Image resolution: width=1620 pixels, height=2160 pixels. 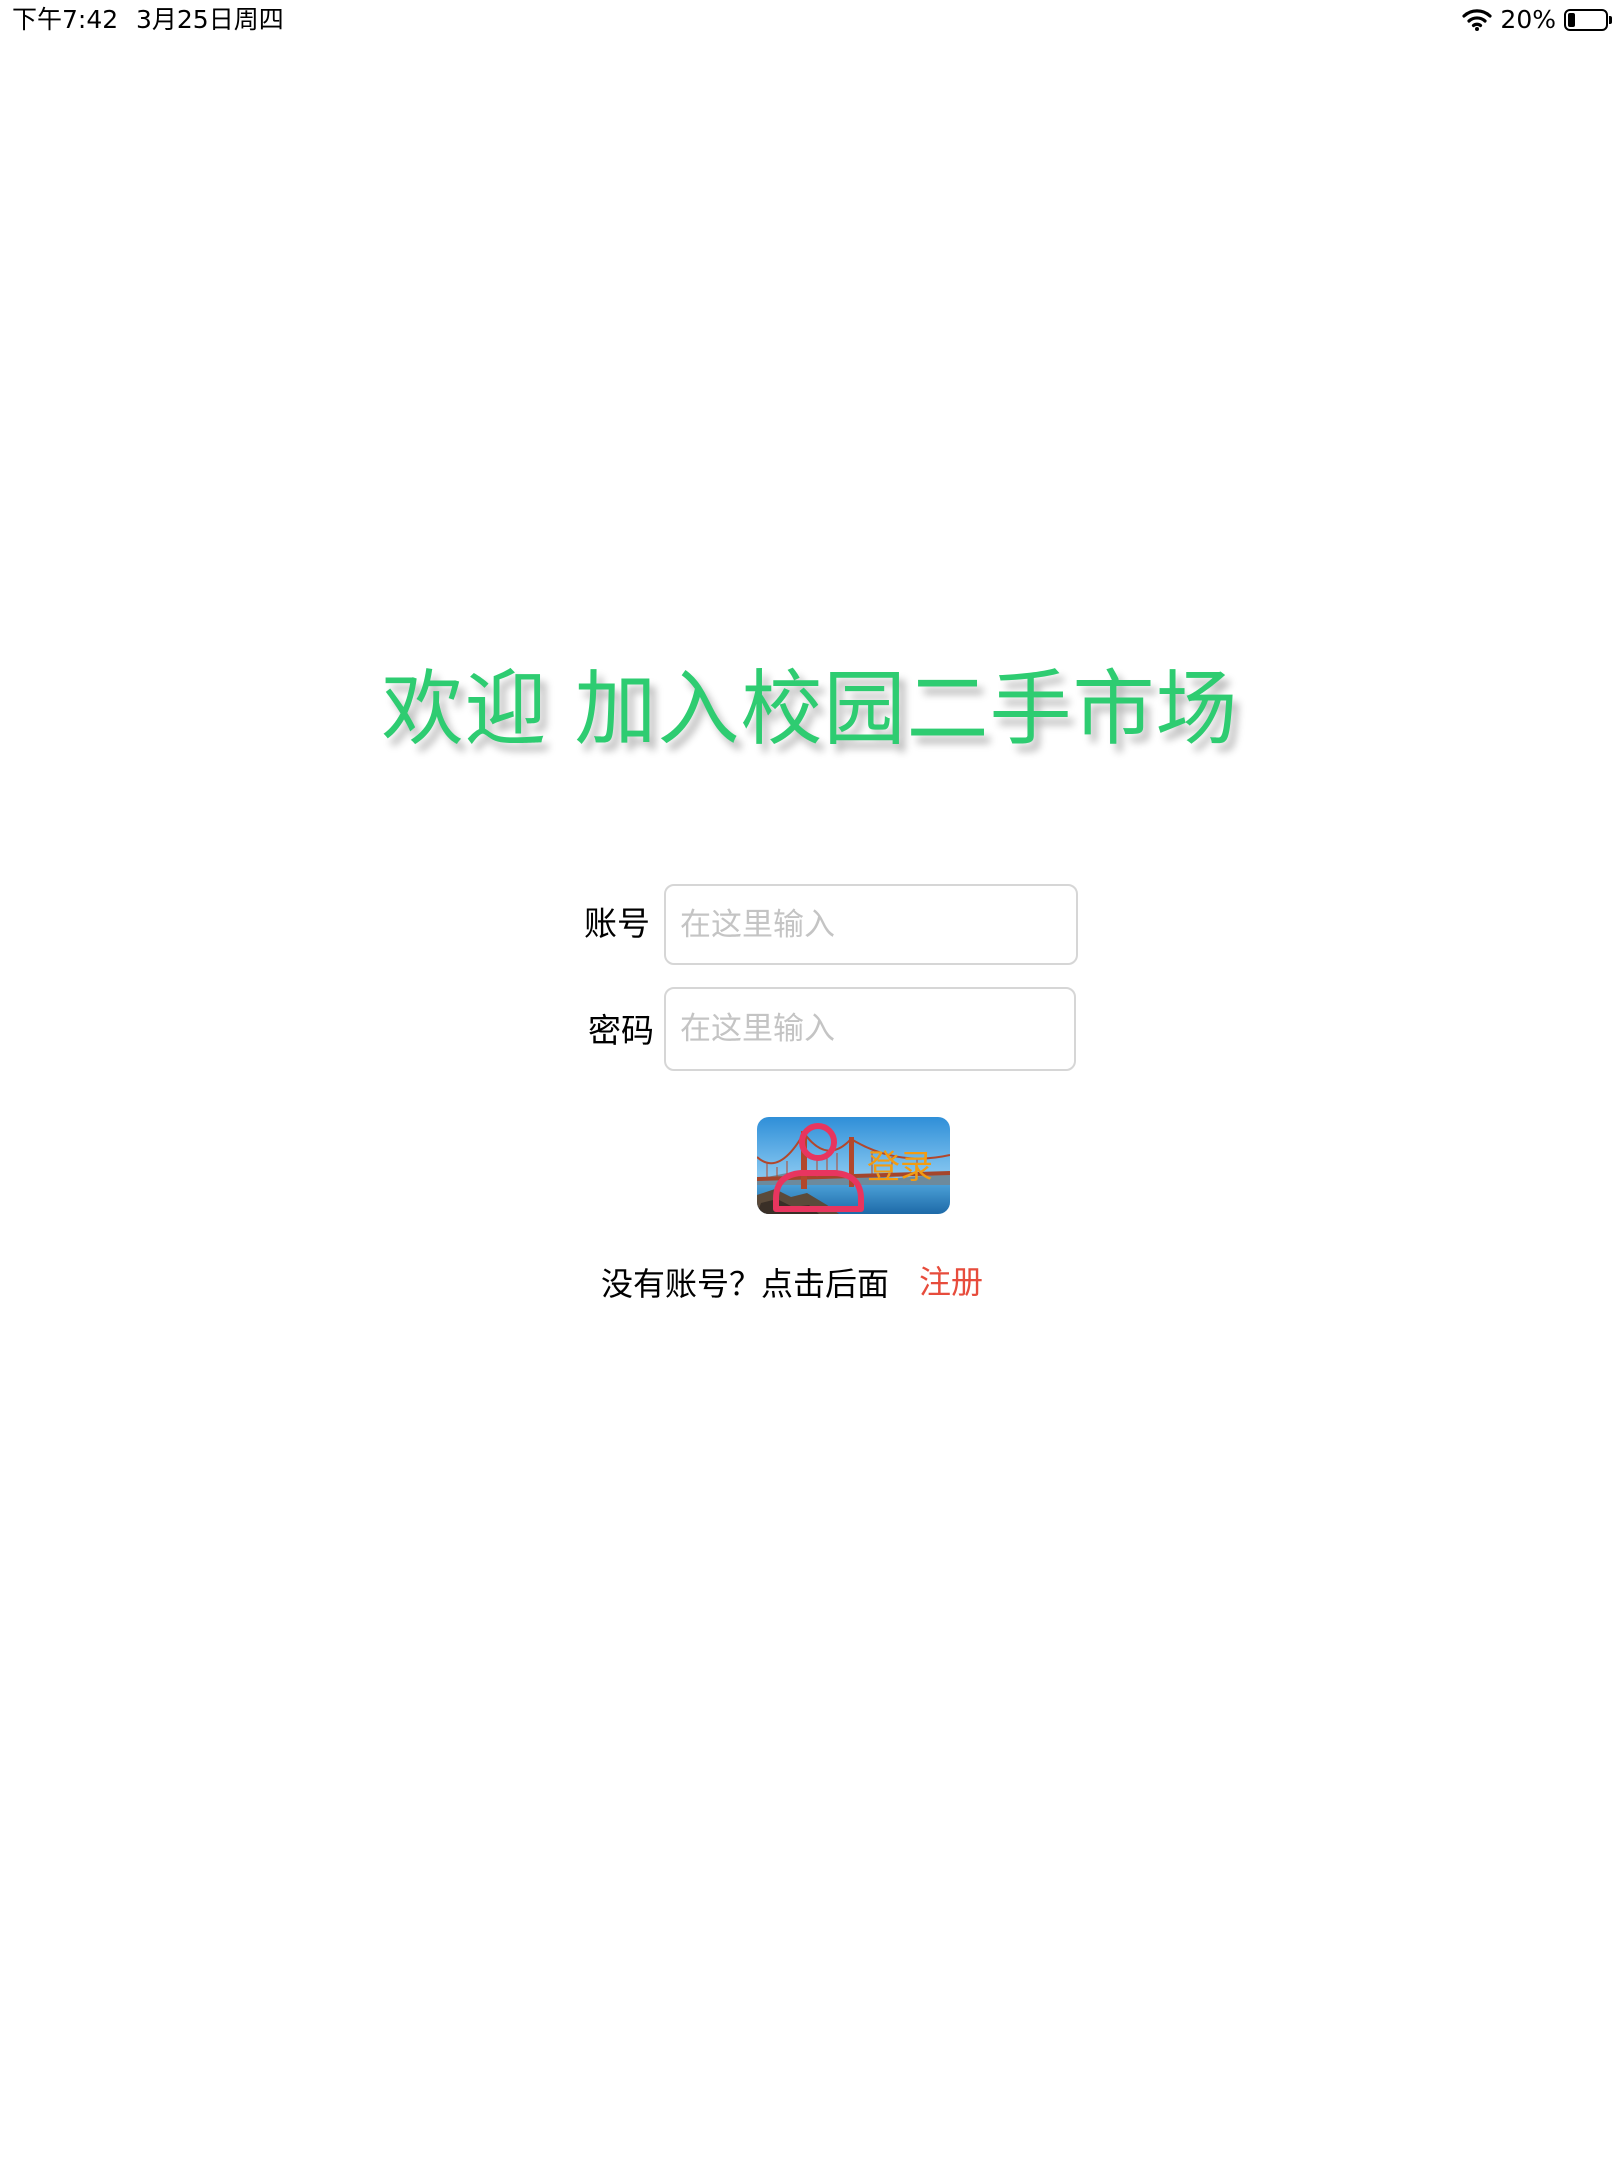 What do you see at coordinates (810, 709) in the screenshot?
I see `page-title: 欢迎 加入校园二手市场` at bounding box center [810, 709].